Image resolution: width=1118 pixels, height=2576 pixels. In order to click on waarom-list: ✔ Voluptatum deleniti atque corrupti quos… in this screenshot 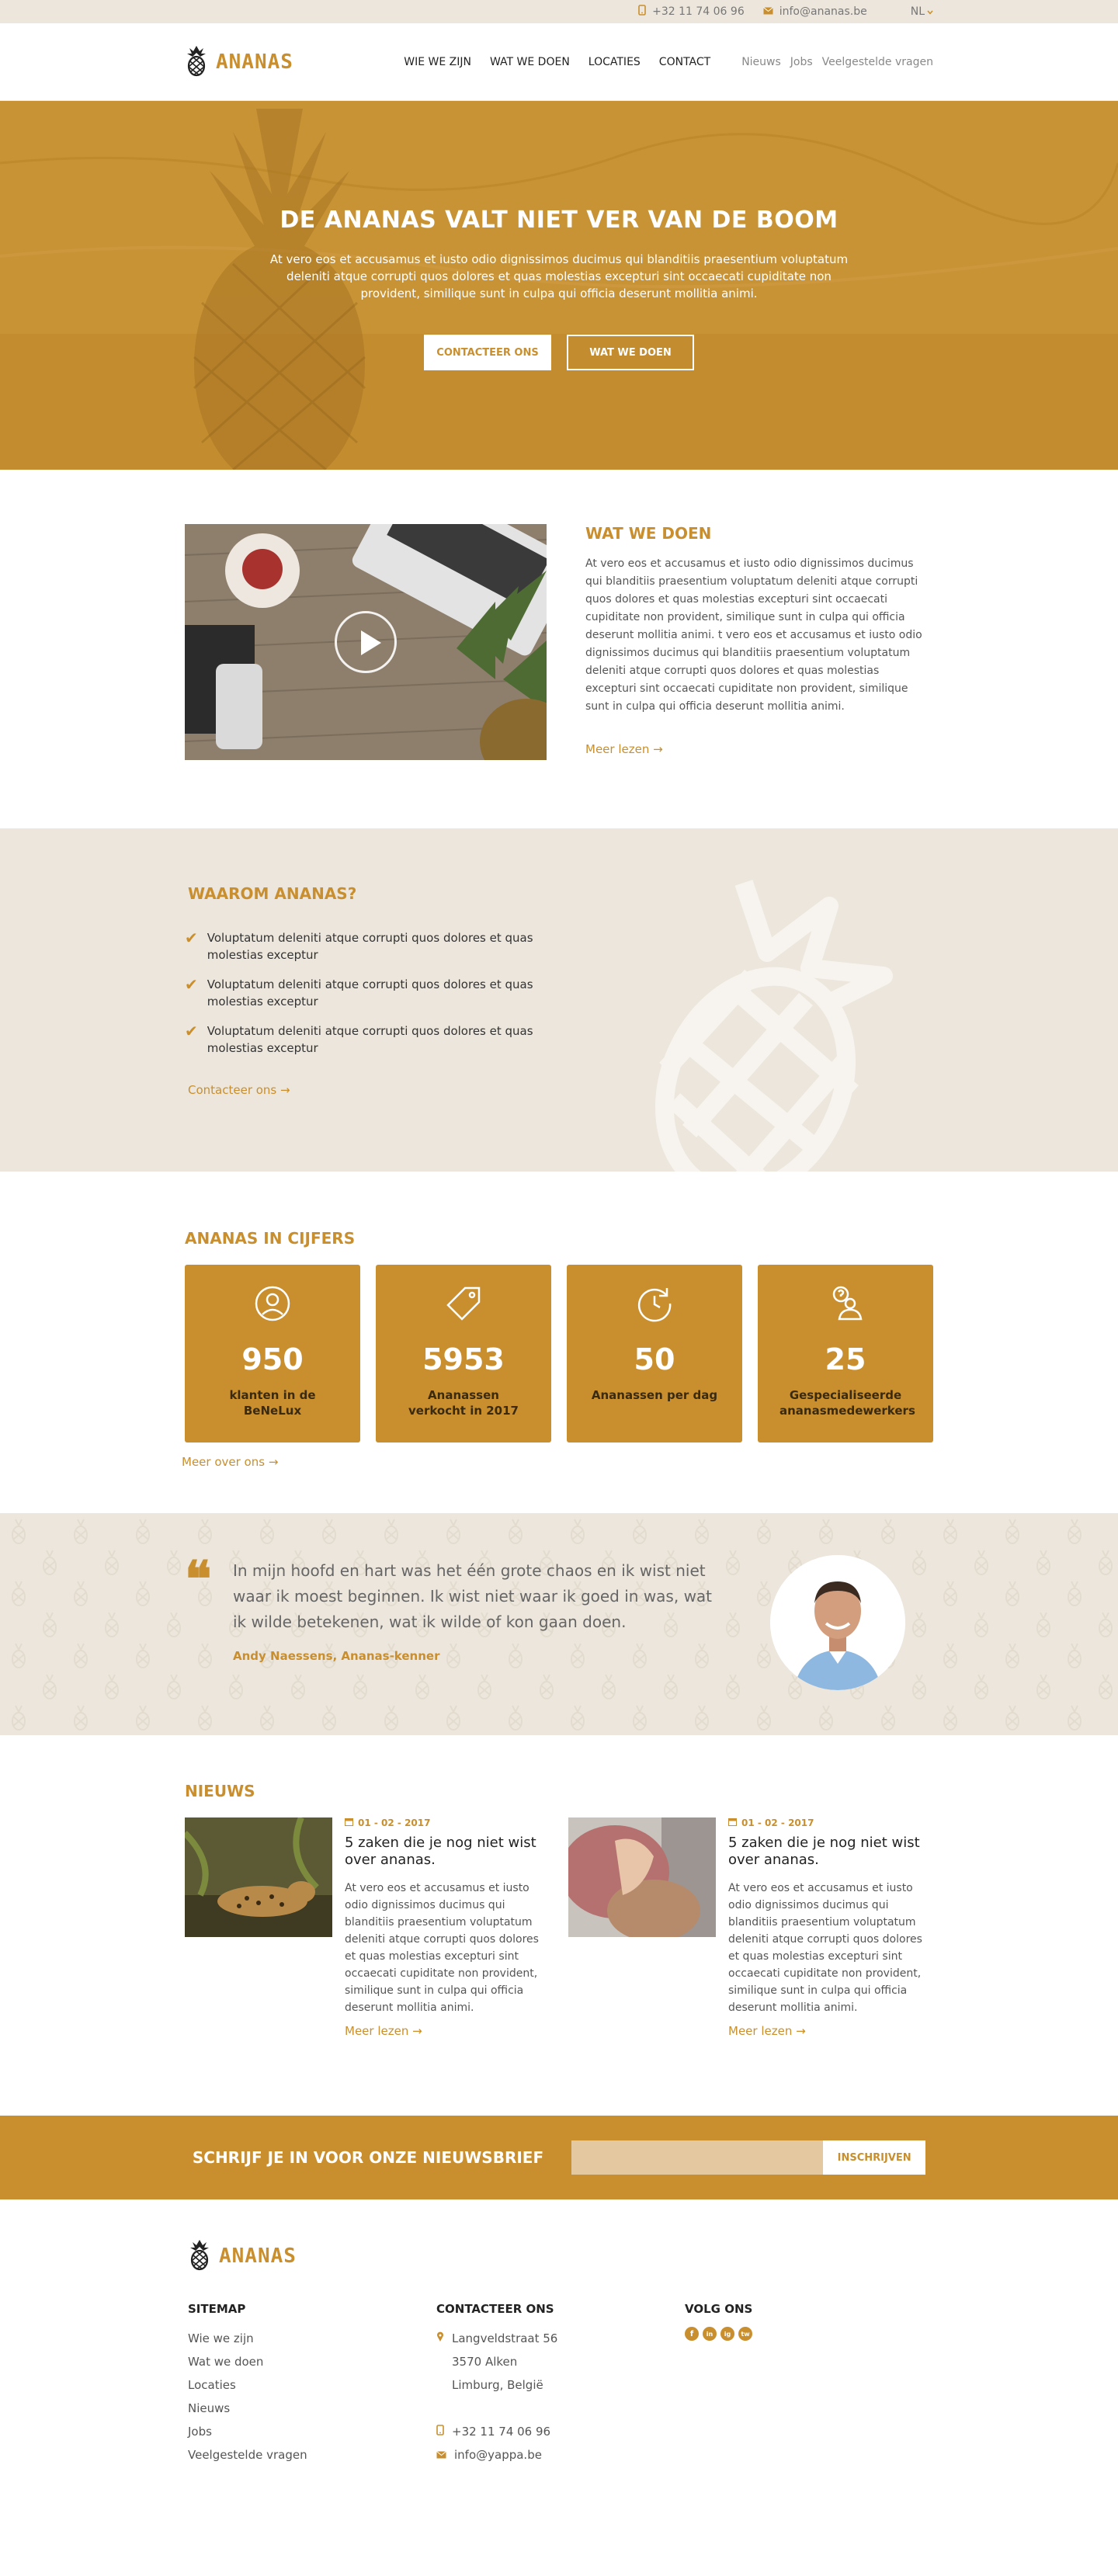, I will do `click(363, 993)`.